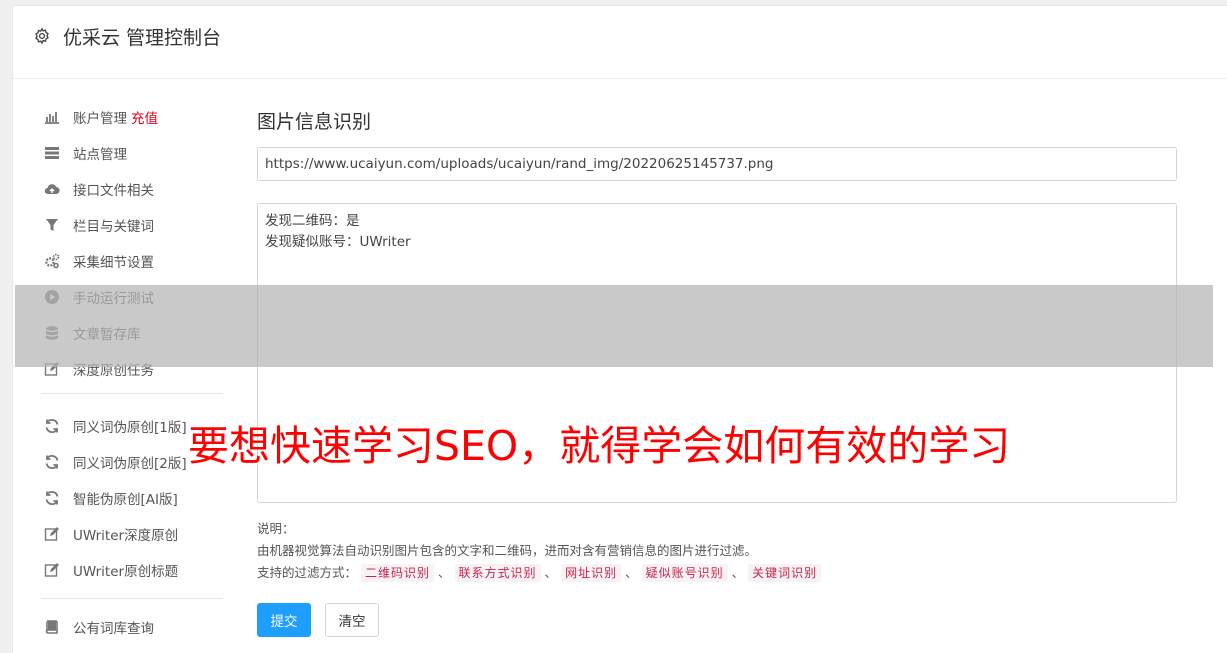  I want to click on sidebar-item-label: 手动运行测试, so click(113, 299).